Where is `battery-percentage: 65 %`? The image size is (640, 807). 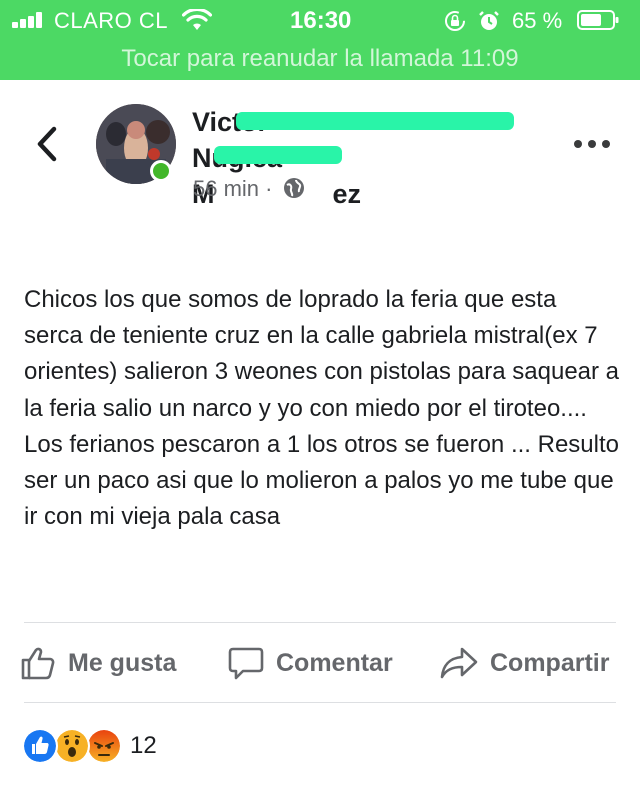
battery-percentage: 65 % is located at coordinates (537, 20).